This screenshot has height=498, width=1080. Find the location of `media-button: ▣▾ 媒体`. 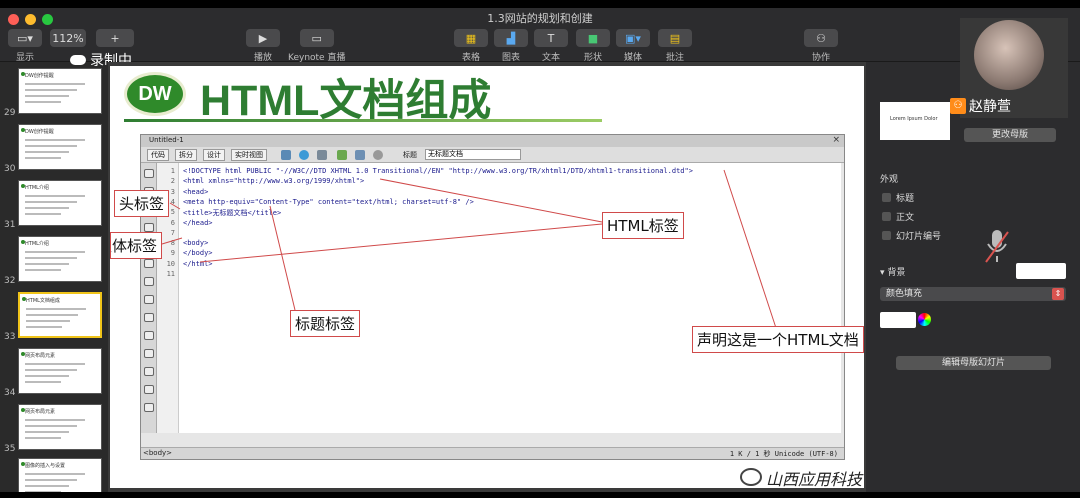

media-button: ▣▾ 媒体 is located at coordinates (633, 46).